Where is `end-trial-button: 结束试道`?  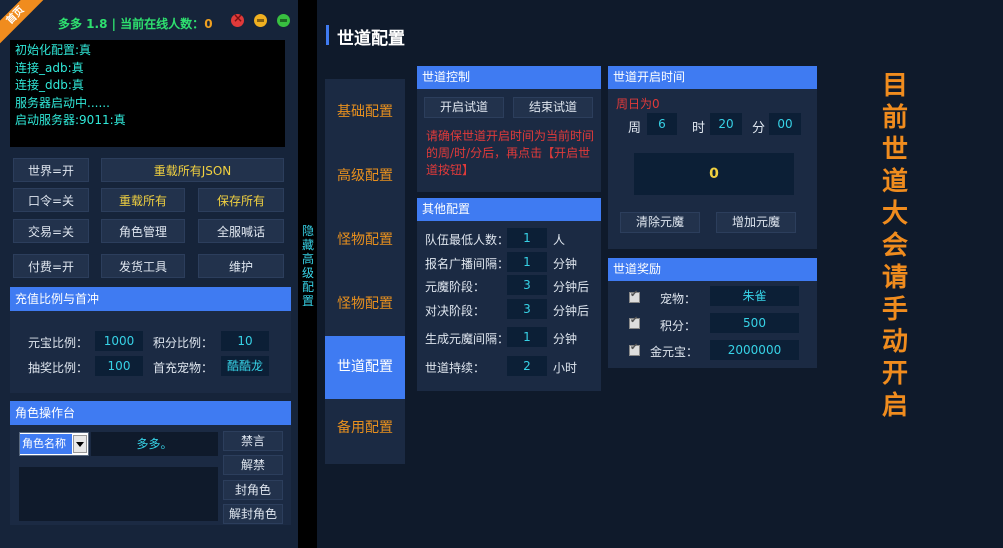
end-trial-button: 结束试道 is located at coordinates (553, 107).